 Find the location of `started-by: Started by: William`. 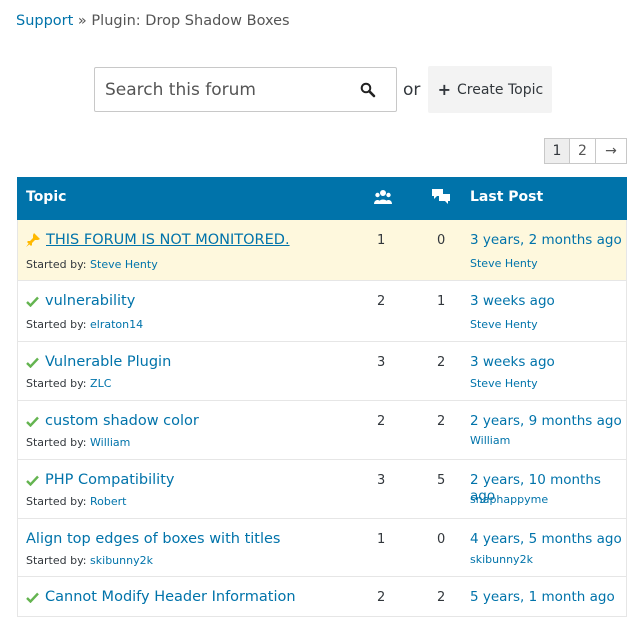

started-by: Started by: William is located at coordinates (78, 442).